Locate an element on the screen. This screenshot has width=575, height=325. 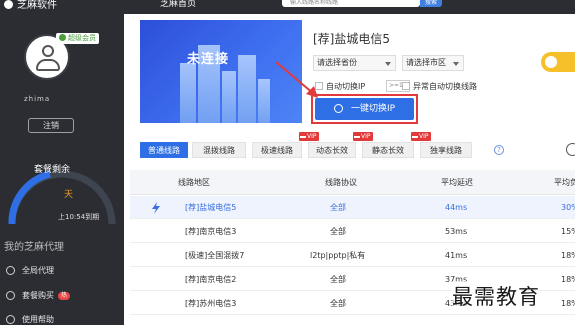
connection-status: 未连接 is located at coordinates (208, 59).